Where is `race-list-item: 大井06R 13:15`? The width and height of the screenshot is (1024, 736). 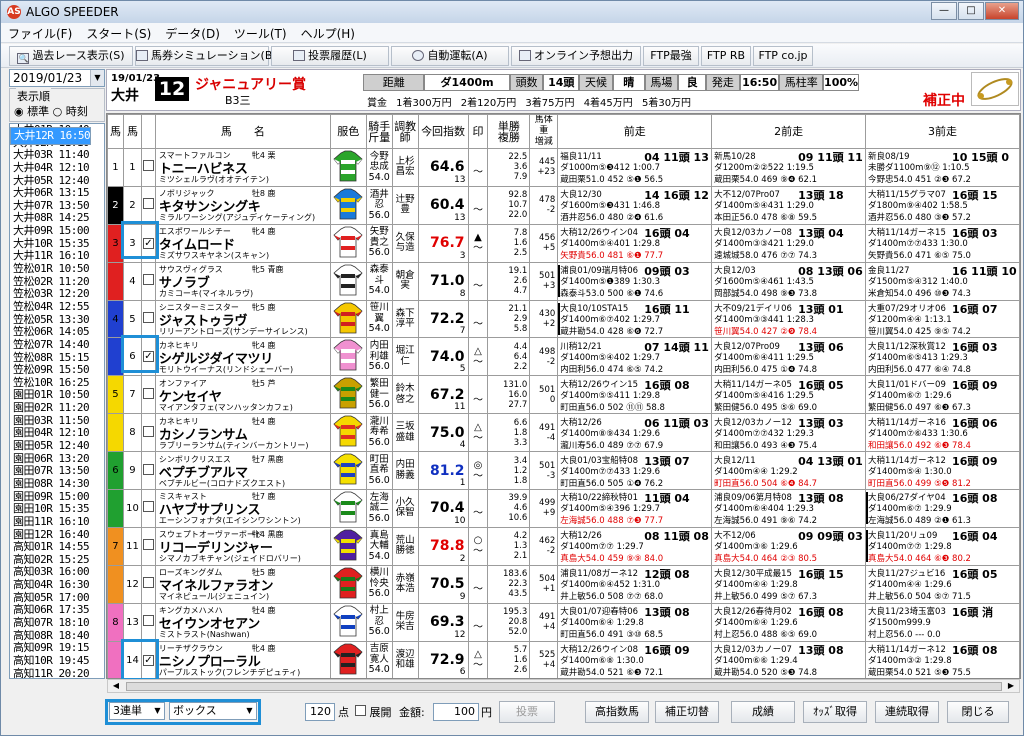 race-list-item: 大井06R 13:15 is located at coordinates (57, 193).